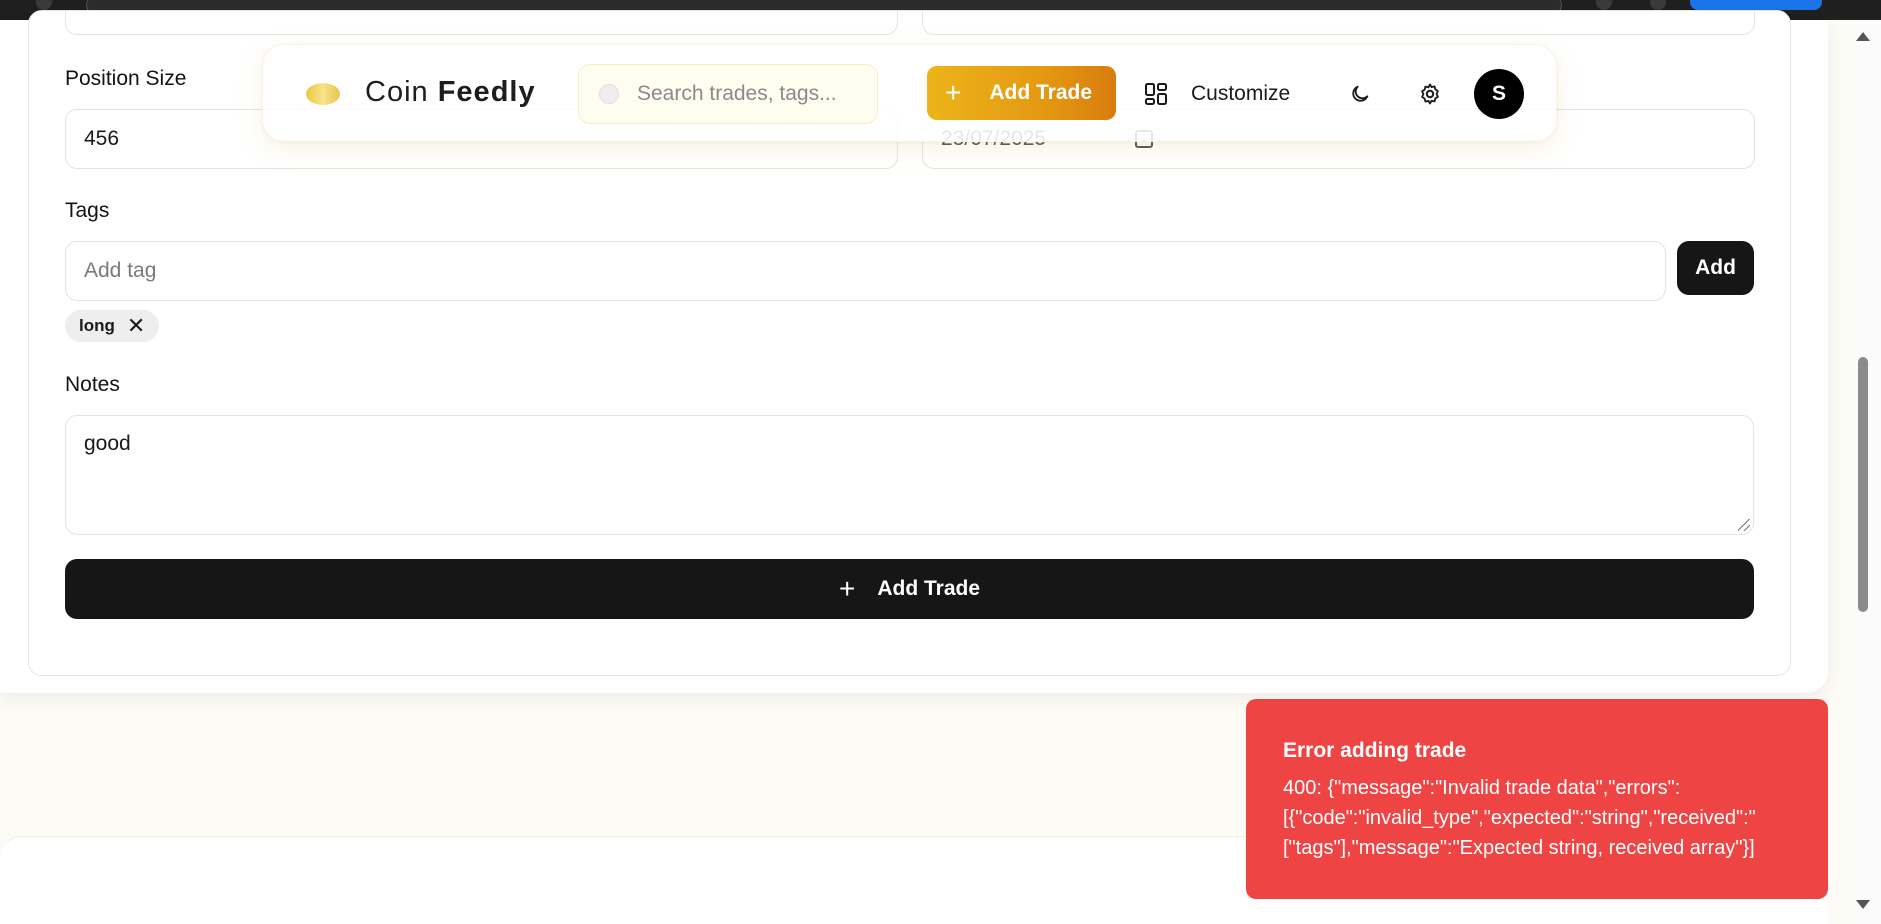 This screenshot has height=924, width=1881. I want to click on notes-textarea: good, so click(909, 475).